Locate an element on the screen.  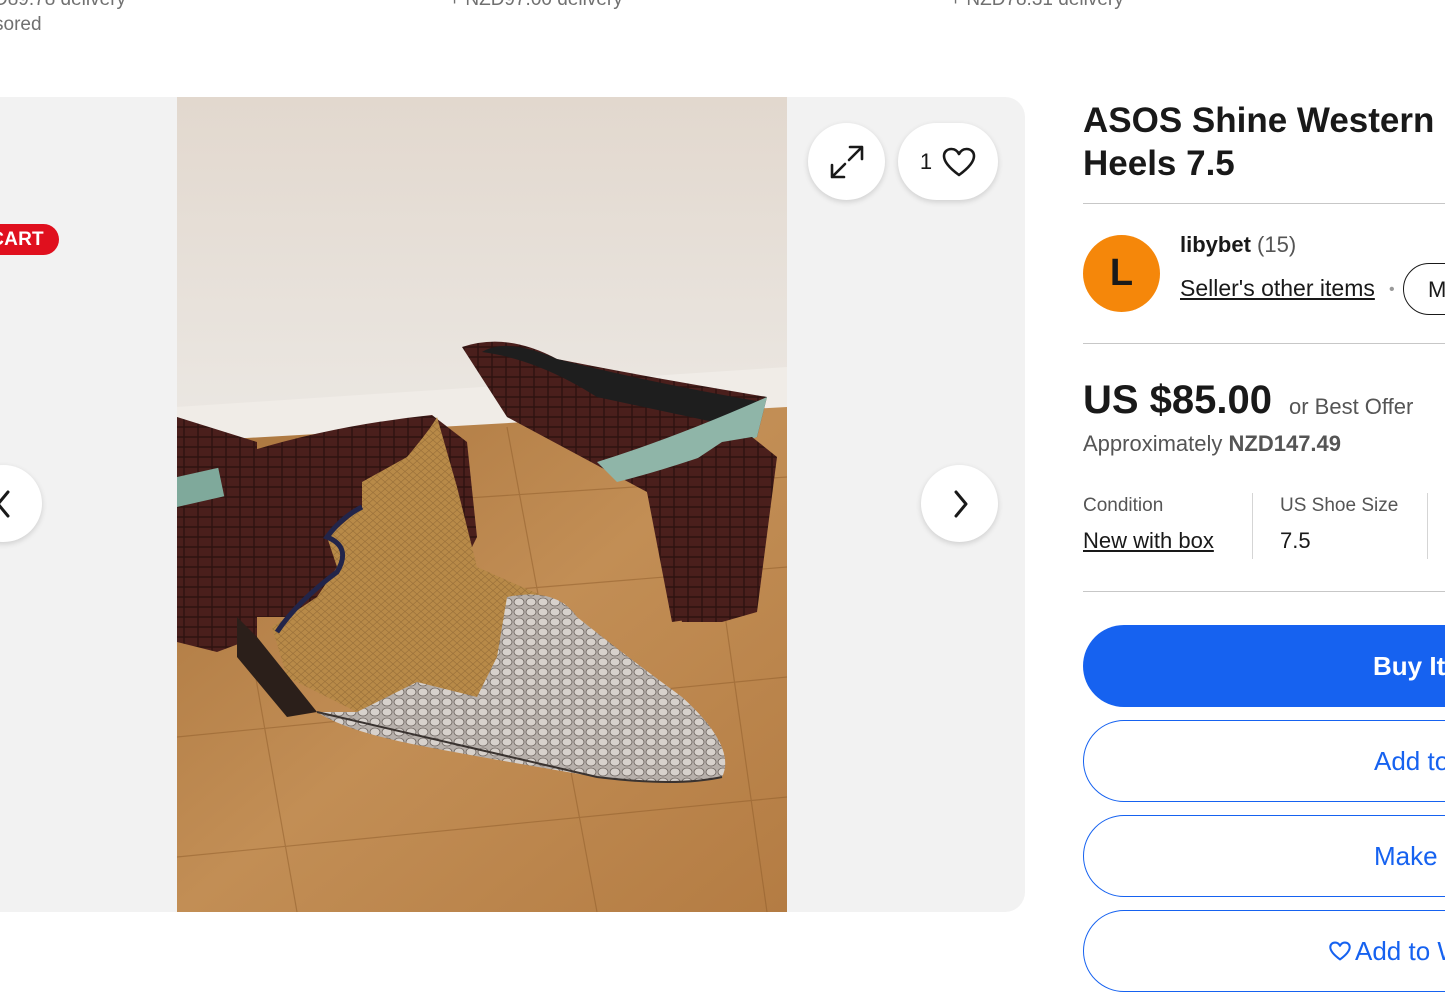
shoe-size-label: US Shoe Size is located at coordinates (1339, 505).